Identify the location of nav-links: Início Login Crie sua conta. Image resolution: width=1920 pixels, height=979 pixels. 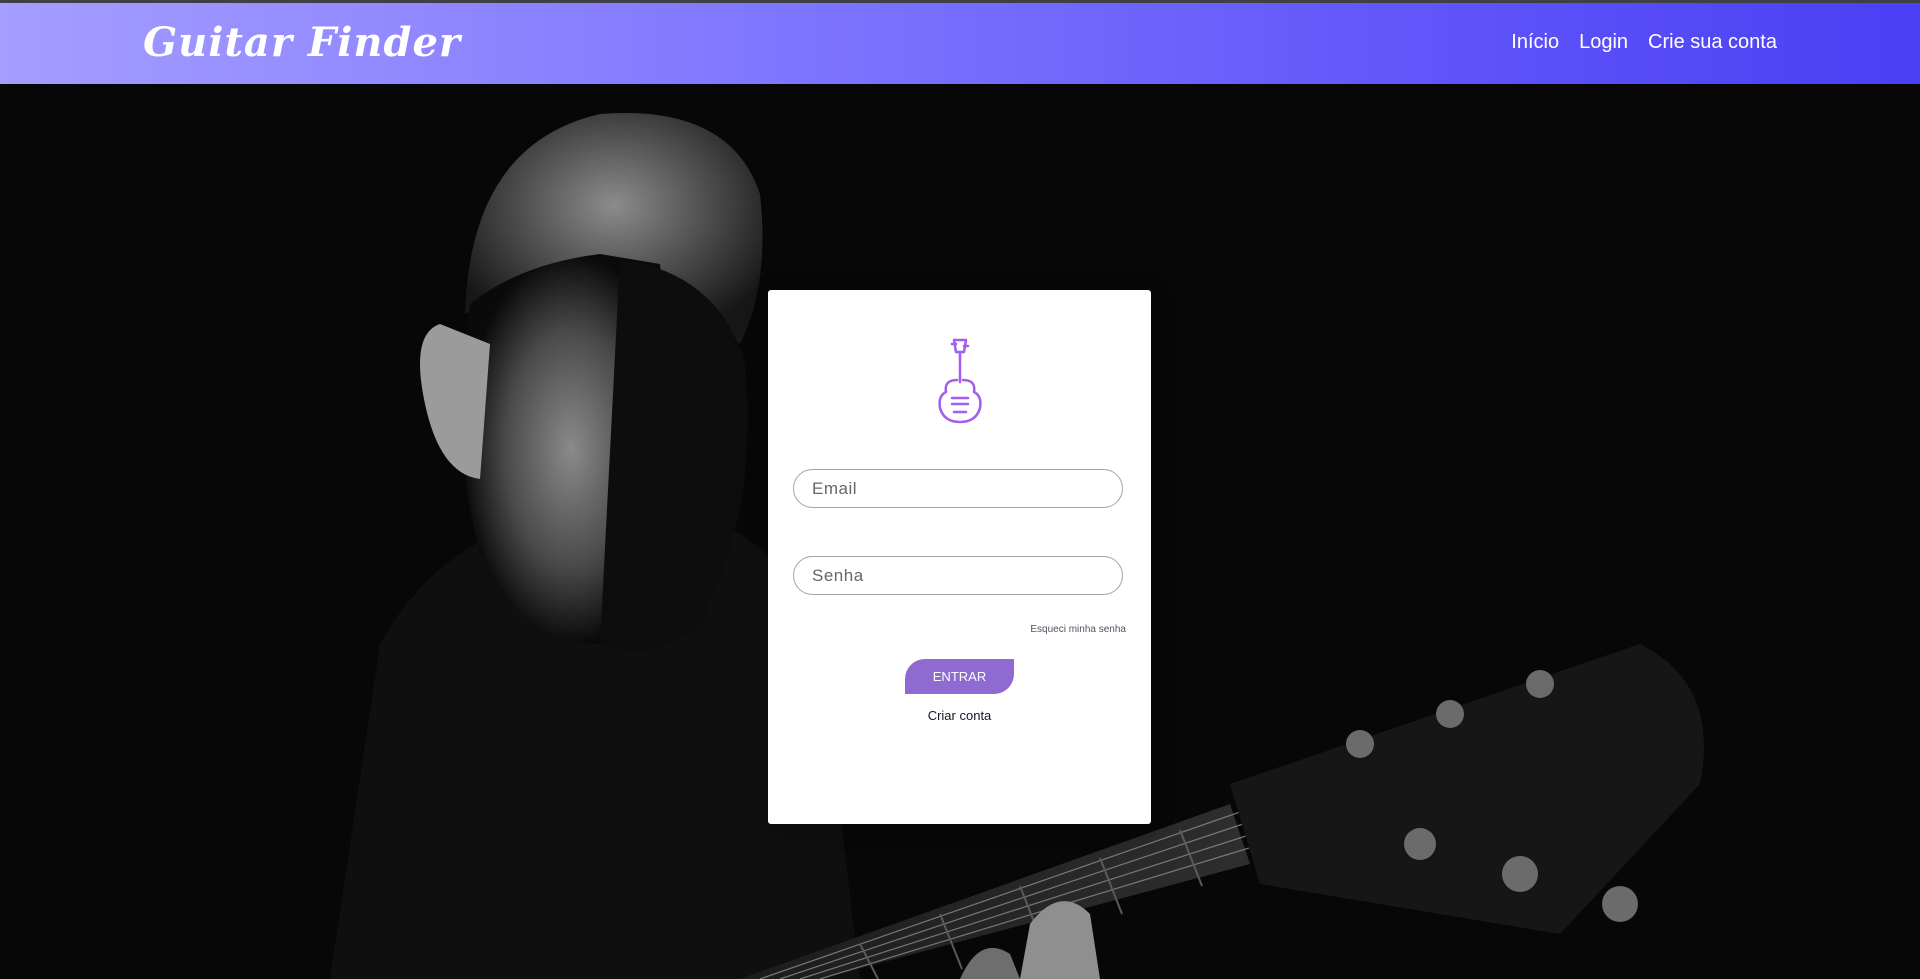
(1644, 42).